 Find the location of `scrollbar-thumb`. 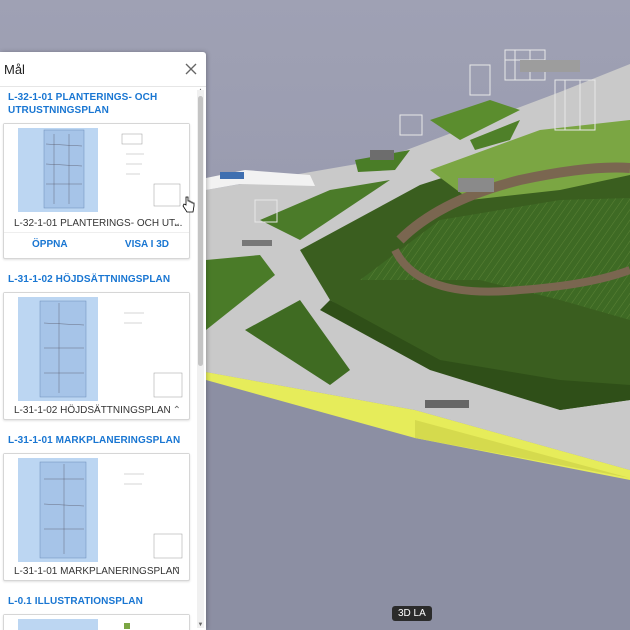

scrollbar-thumb is located at coordinates (200, 231).